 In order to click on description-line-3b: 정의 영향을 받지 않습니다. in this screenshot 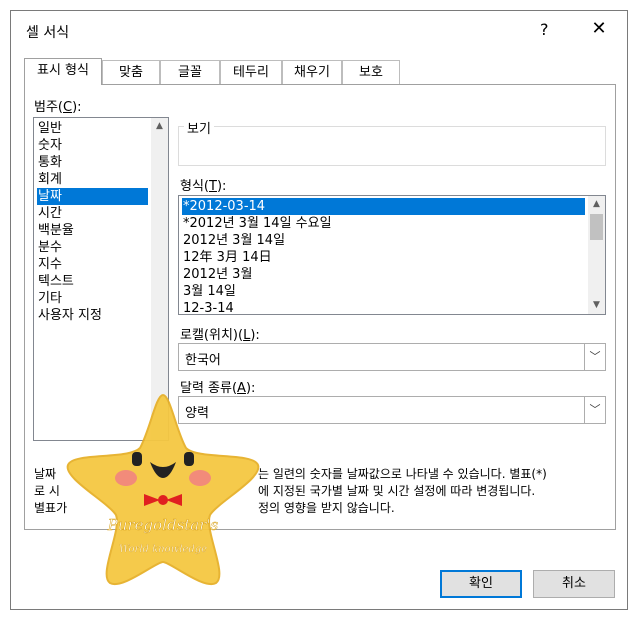, I will do `click(326, 508)`.